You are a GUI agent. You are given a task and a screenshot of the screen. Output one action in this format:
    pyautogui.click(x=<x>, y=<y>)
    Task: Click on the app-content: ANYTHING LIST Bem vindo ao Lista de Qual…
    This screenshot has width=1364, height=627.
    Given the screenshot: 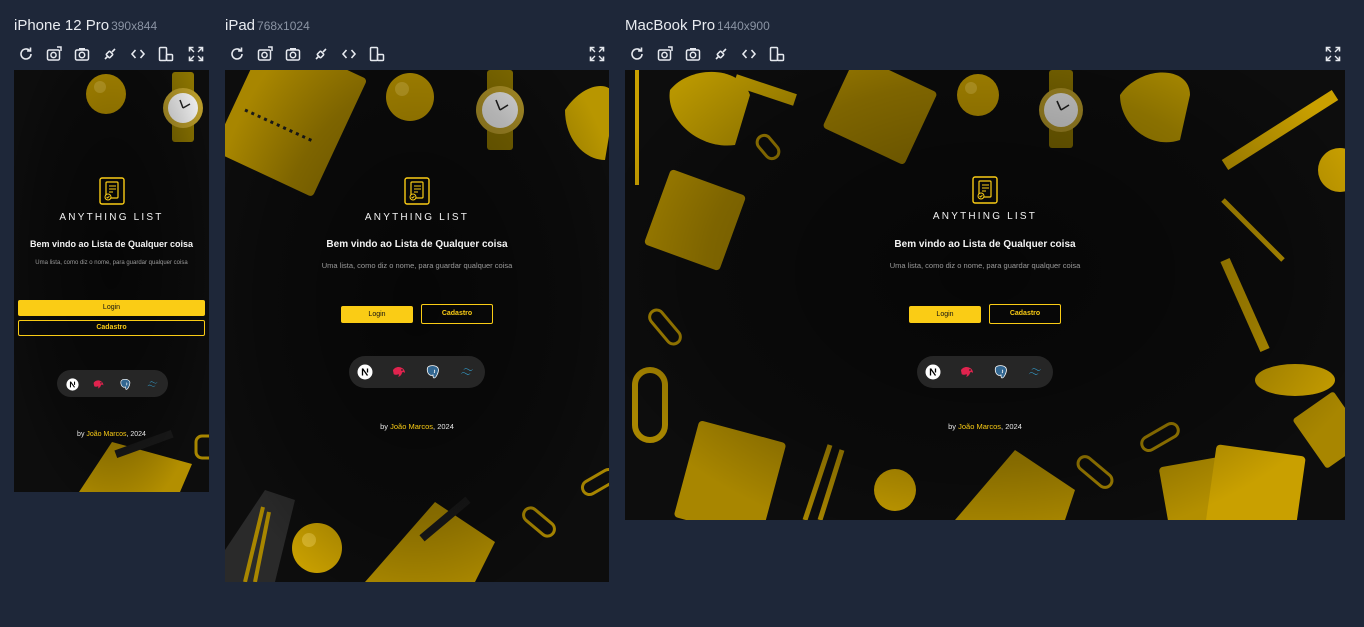 What is the action you would take?
    pyautogui.click(x=111, y=281)
    